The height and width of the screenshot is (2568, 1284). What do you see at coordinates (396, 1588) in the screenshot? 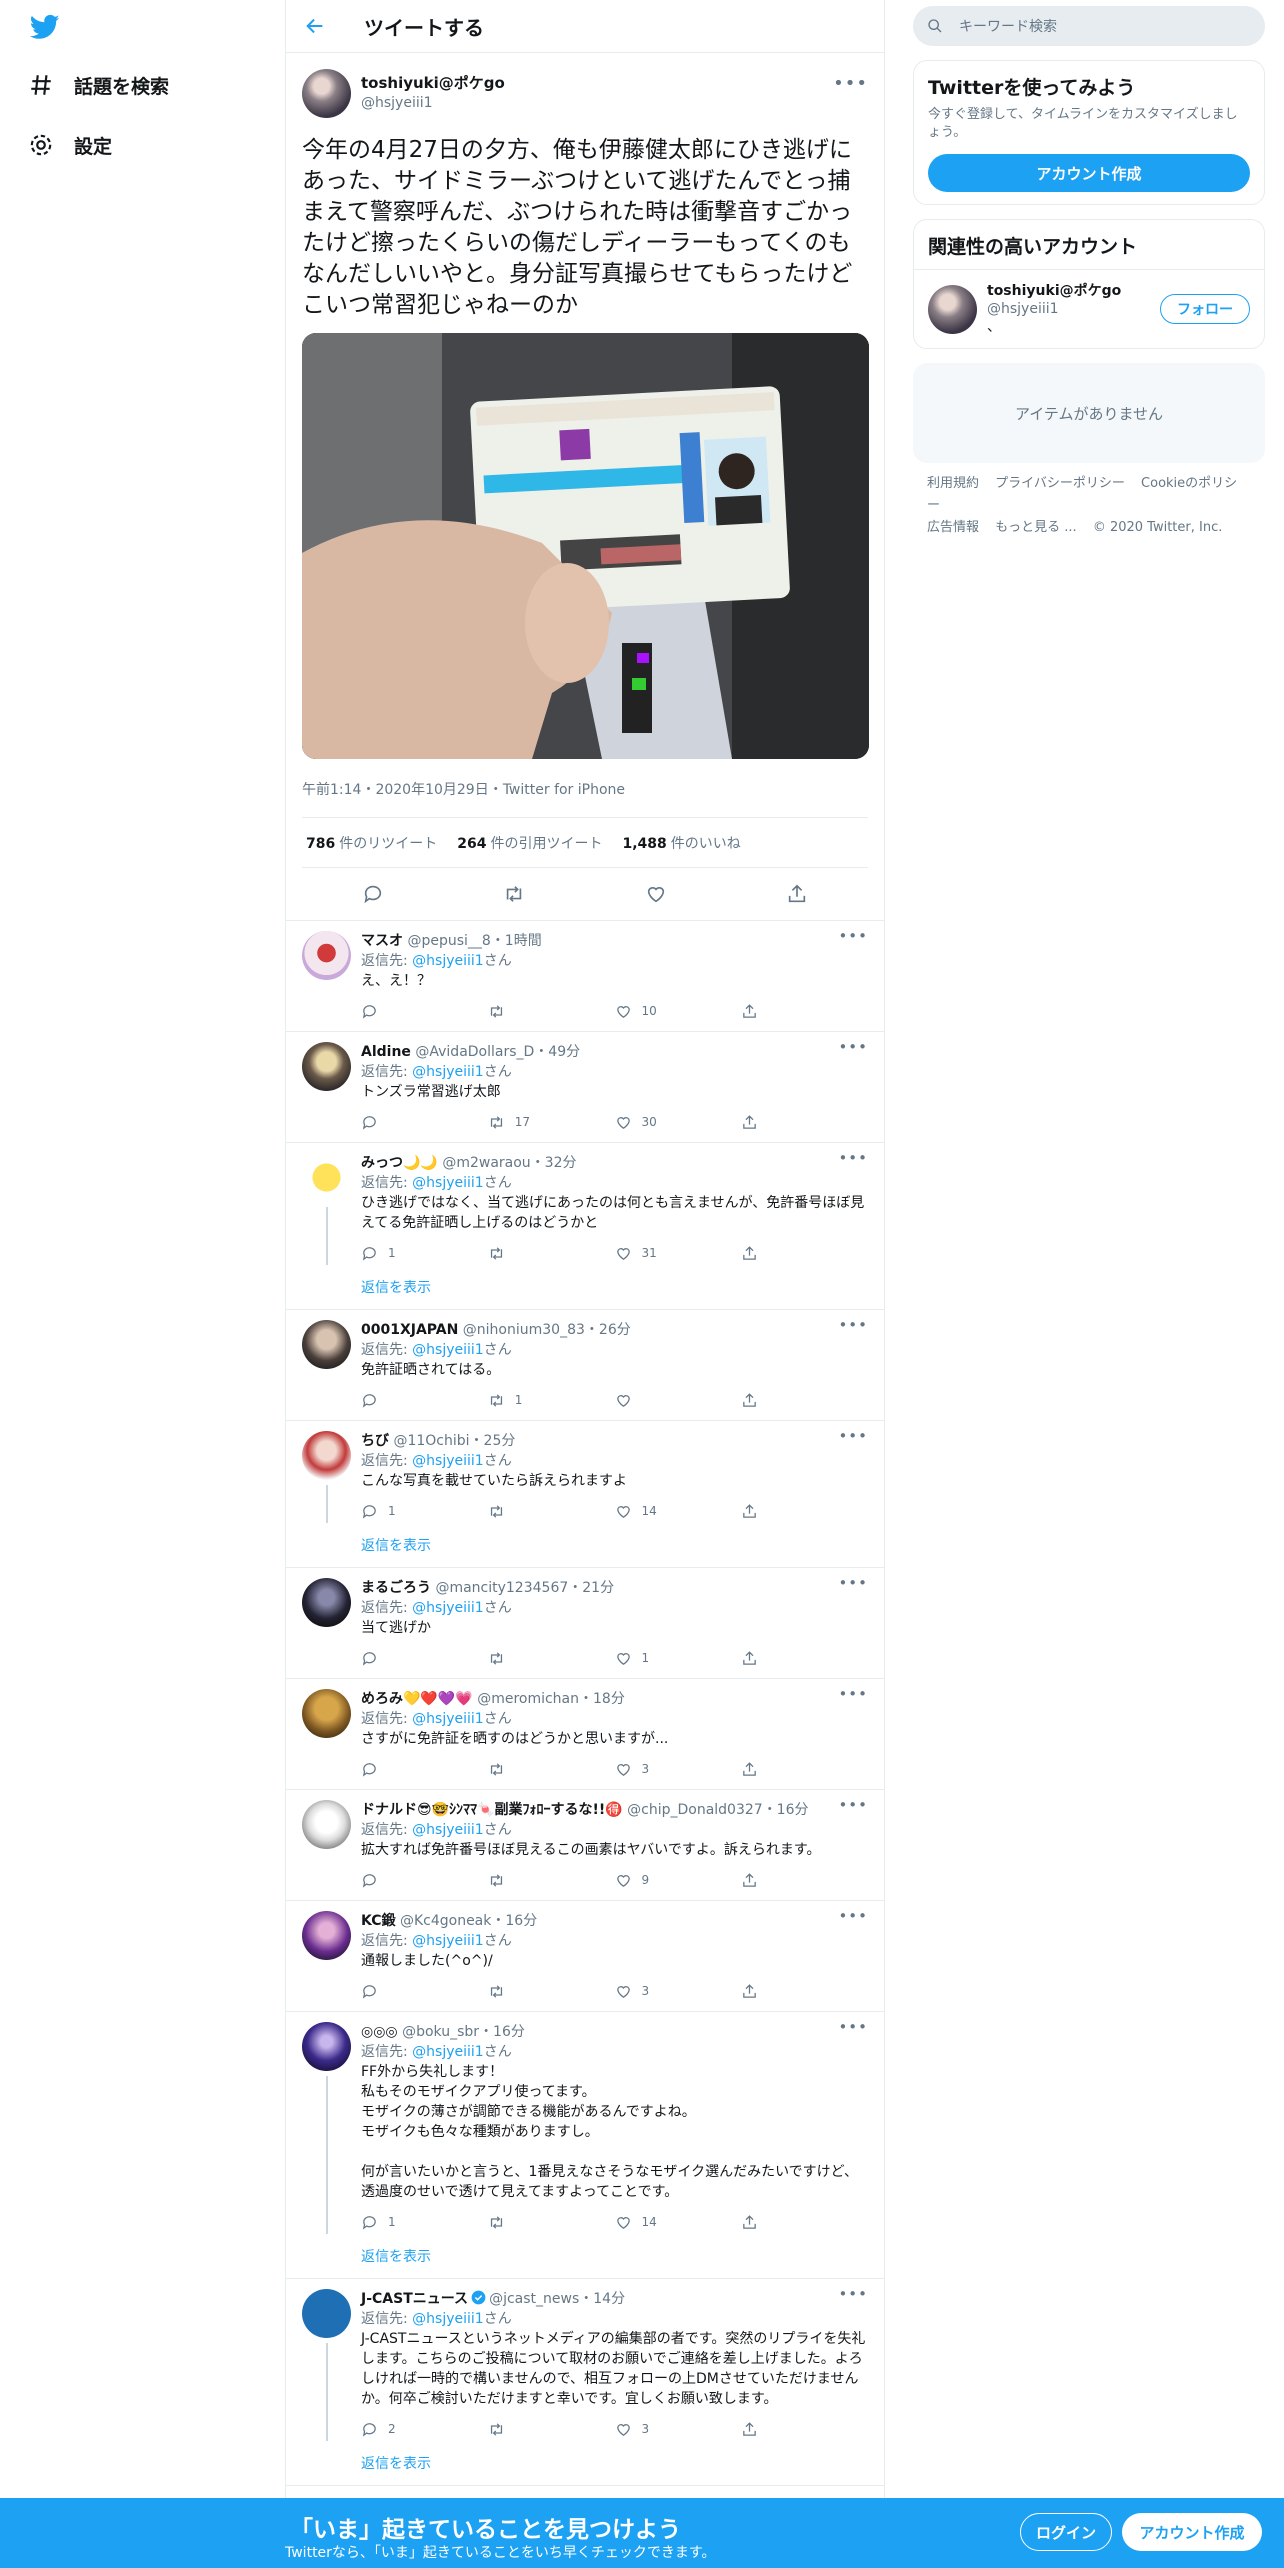
I see `reply-author-name: まるごろう` at bounding box center [396, 1588].